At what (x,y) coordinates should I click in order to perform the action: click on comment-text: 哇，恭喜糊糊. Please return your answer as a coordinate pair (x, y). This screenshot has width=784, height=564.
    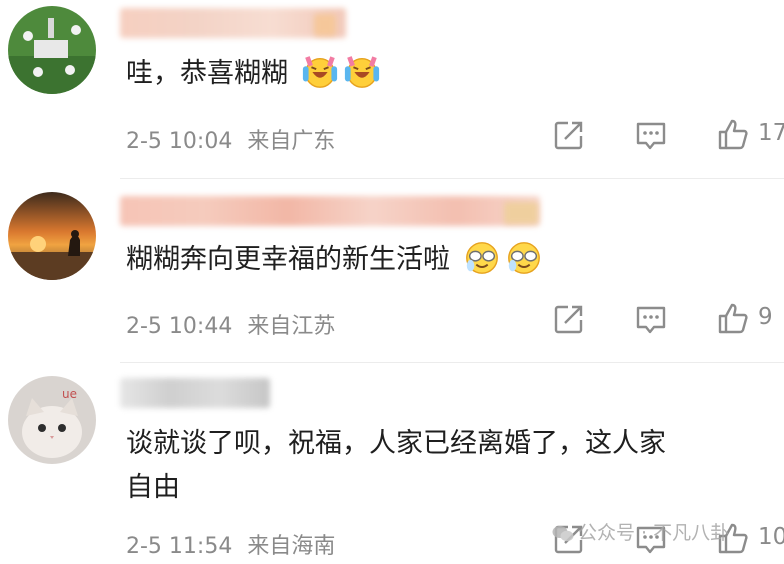
    Looking at the image, I should click on (253, 74).